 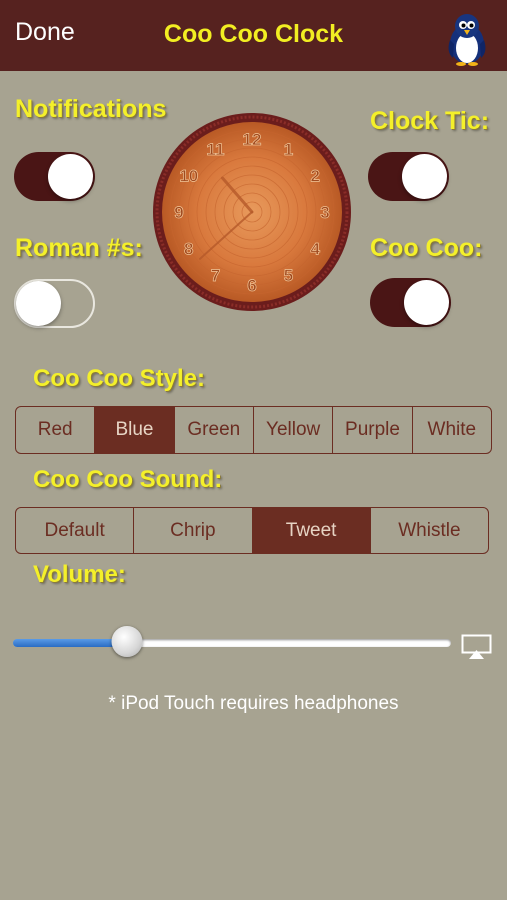 I want to click on coo-coo-sound-label: Coo Coo Sound:, so click(x=128, y=479).